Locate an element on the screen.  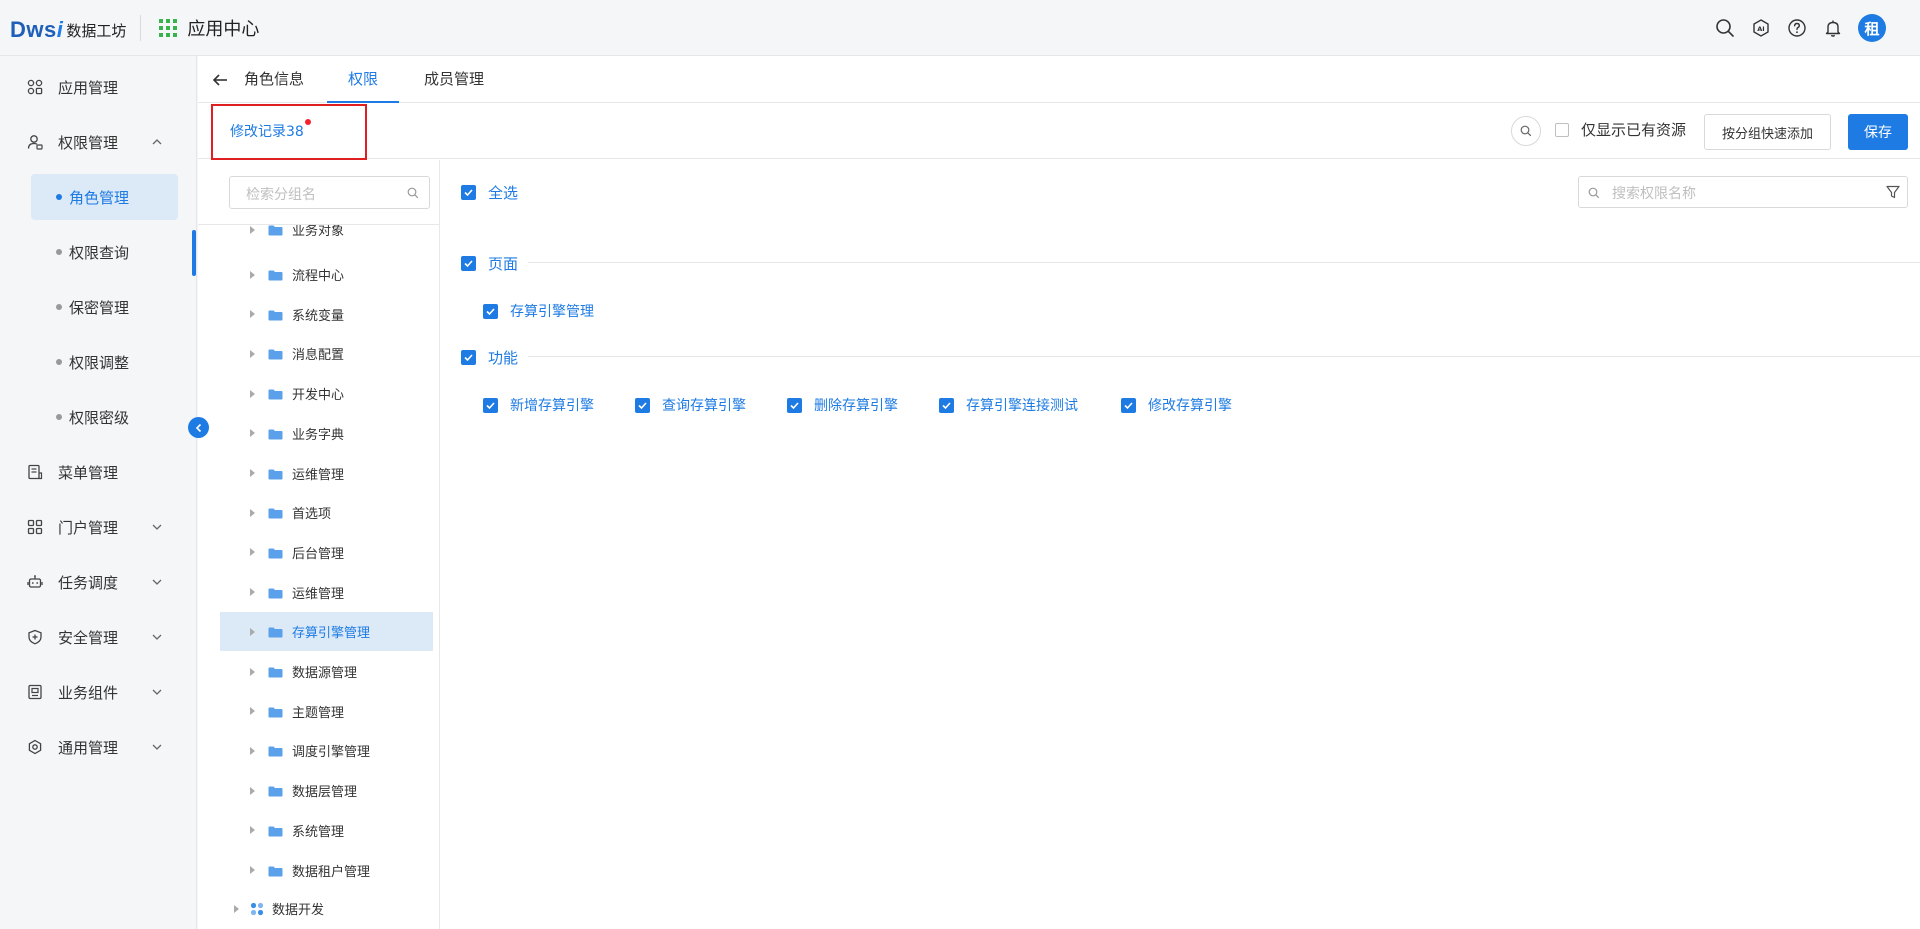
change-record-link: 修改记录38 is located at coordinates (267, 131).